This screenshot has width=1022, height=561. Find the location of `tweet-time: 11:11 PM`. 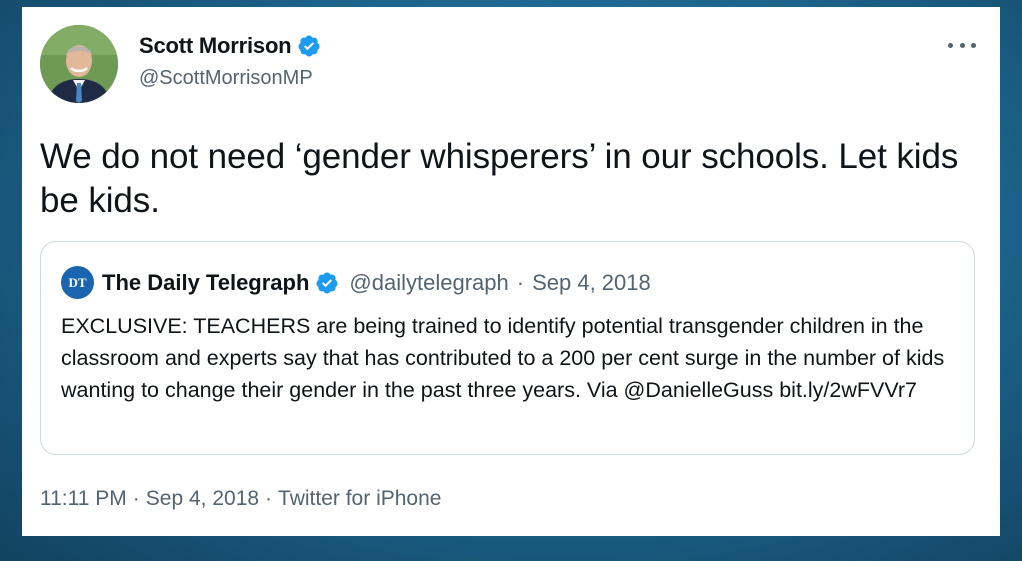

tweet-time: 11:11 PM is located at coordinates (83, 498).